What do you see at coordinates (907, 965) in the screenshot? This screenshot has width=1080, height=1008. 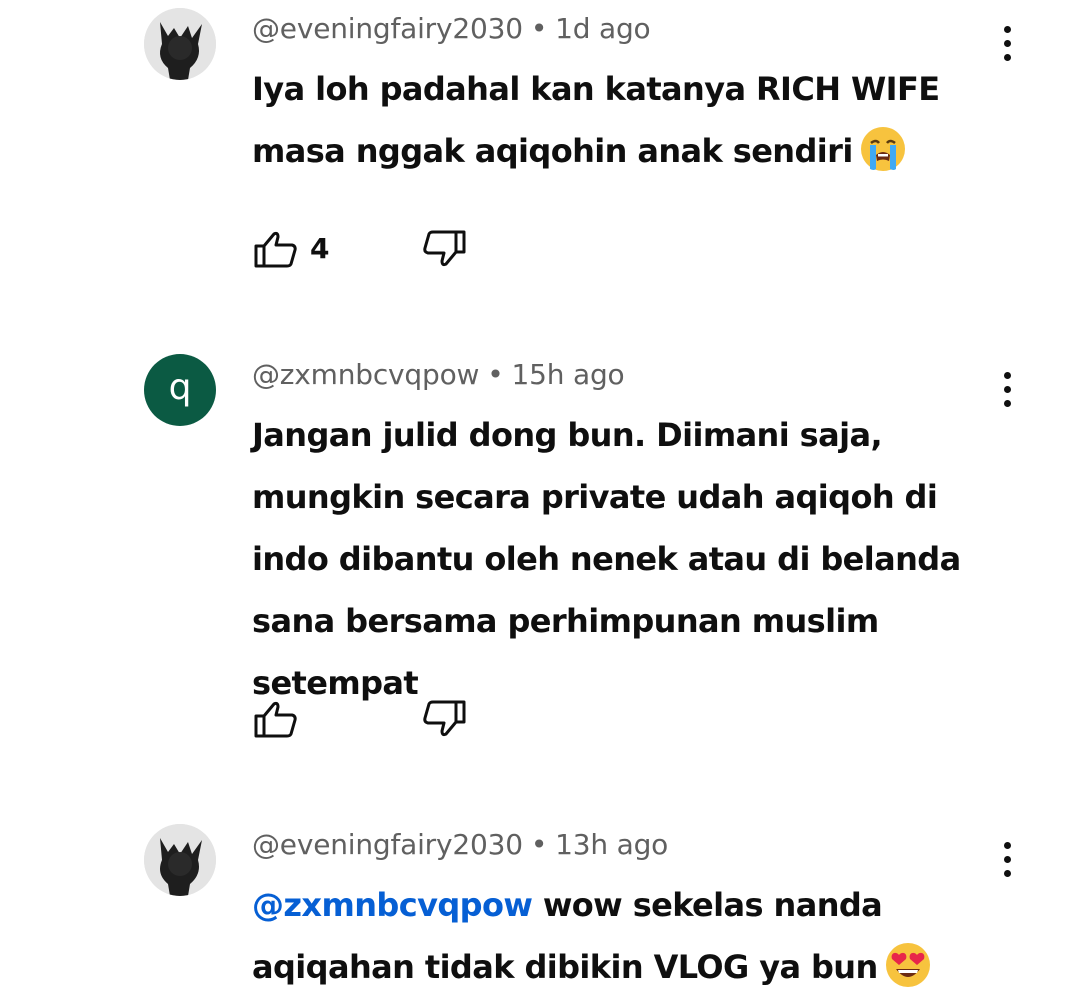 I see `heart-eyes-face-emoji-icon` at bounding box center [907, 965].